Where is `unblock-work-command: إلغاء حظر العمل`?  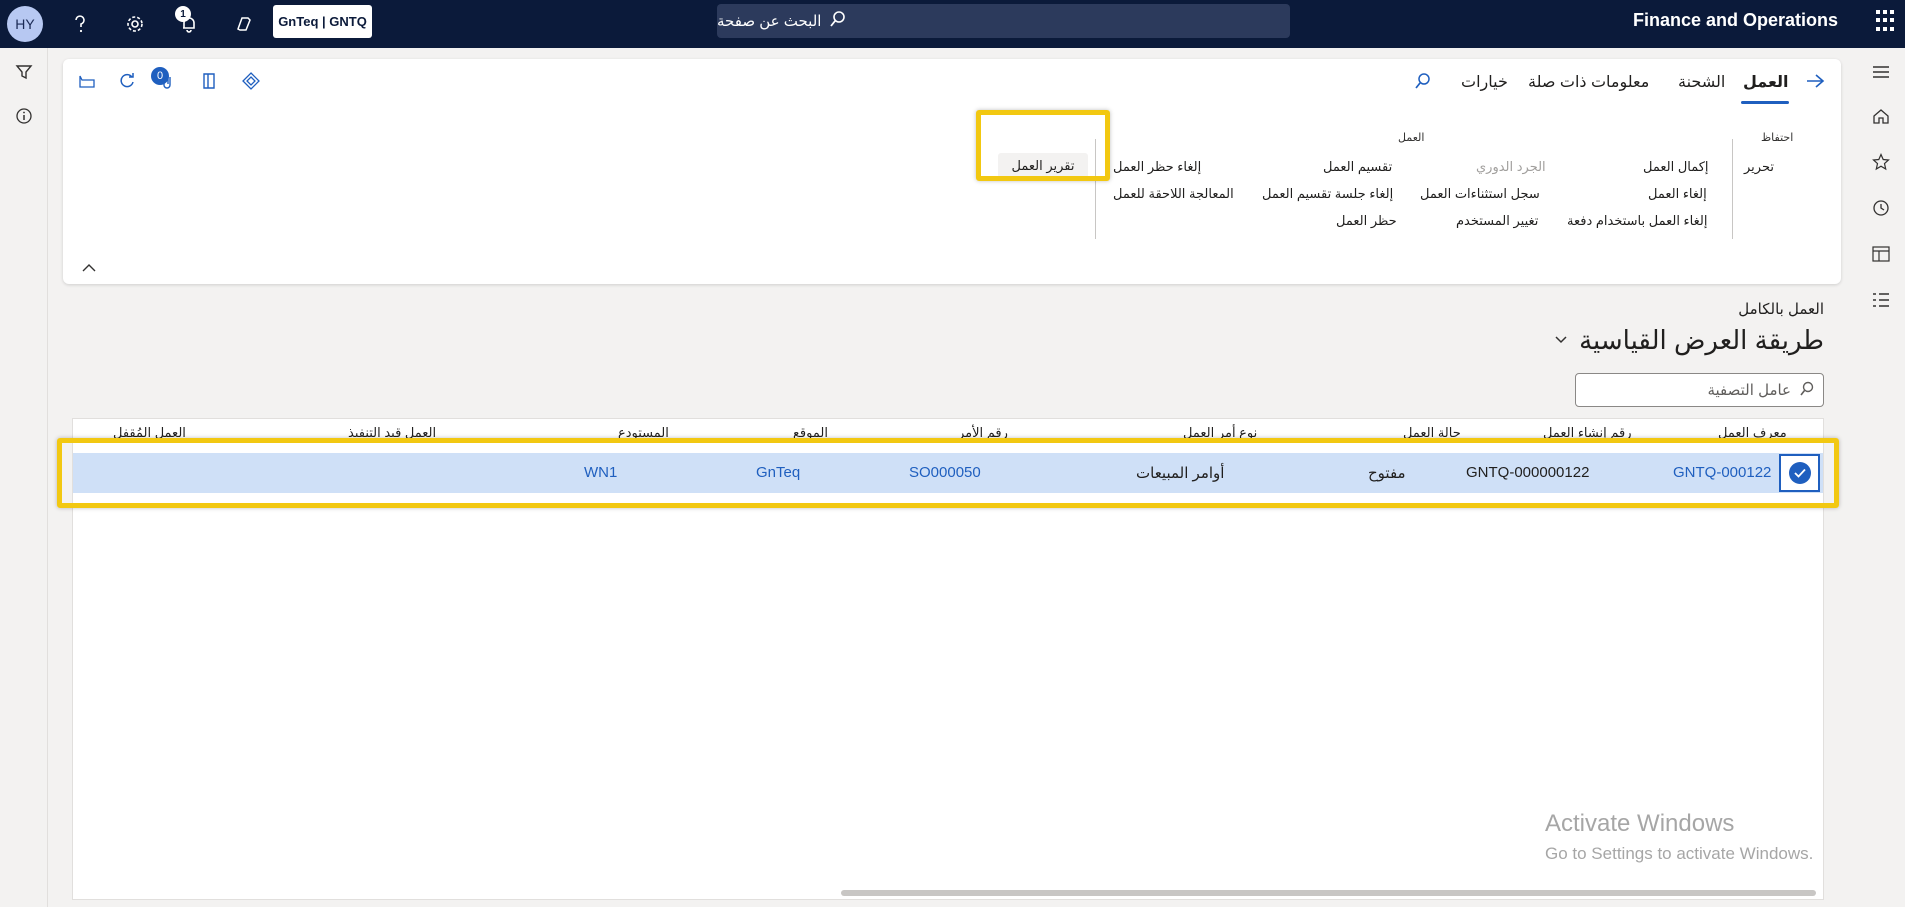
unblock-work-command: إلغاء حظر العمل is located at coordinates (1157, 167).